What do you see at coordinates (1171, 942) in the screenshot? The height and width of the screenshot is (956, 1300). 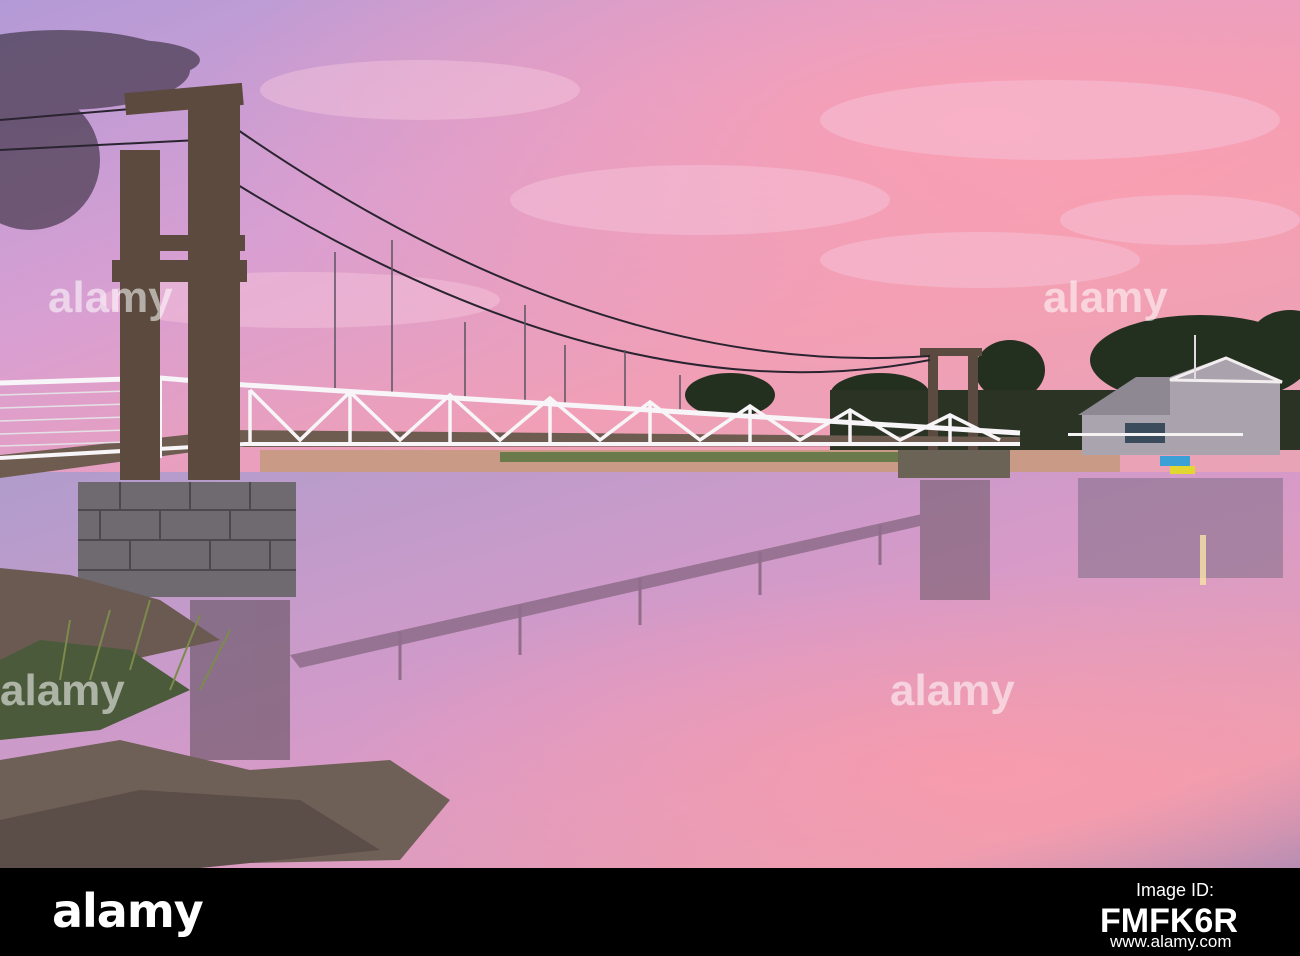 I see `website-link: www.alamy.com` at bounding box center [1171, 942].